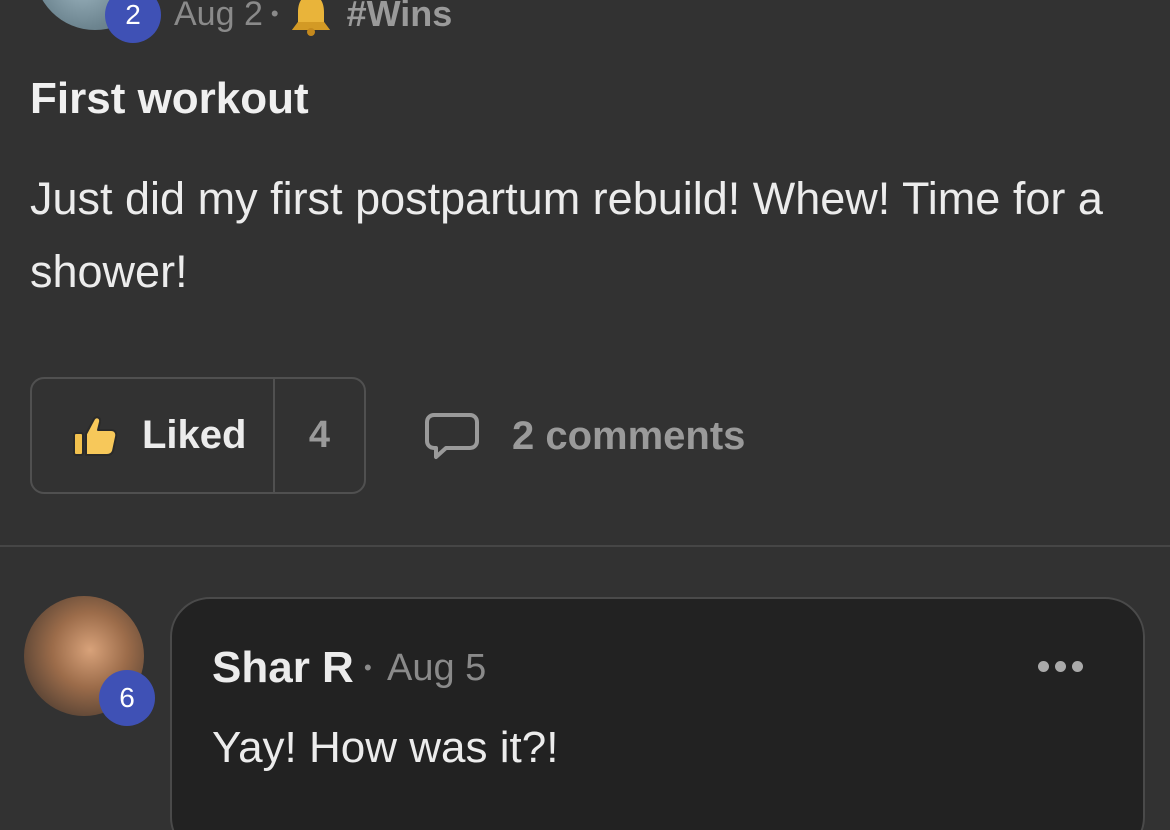  I want to click on comment-text: Yay! How was it?!, so click(385, 747).